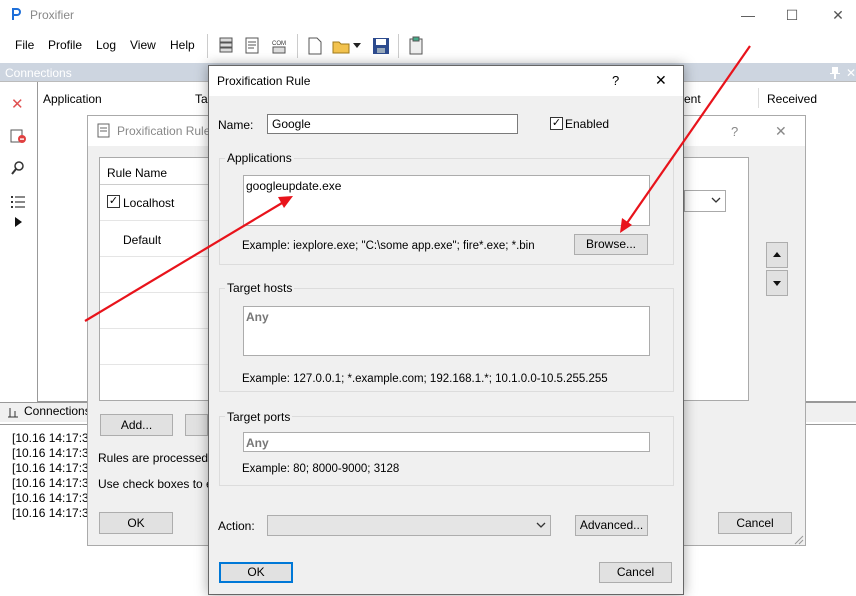 The image size is (856, 596). I want to click on applications-label: Applications, so click(259, 158).